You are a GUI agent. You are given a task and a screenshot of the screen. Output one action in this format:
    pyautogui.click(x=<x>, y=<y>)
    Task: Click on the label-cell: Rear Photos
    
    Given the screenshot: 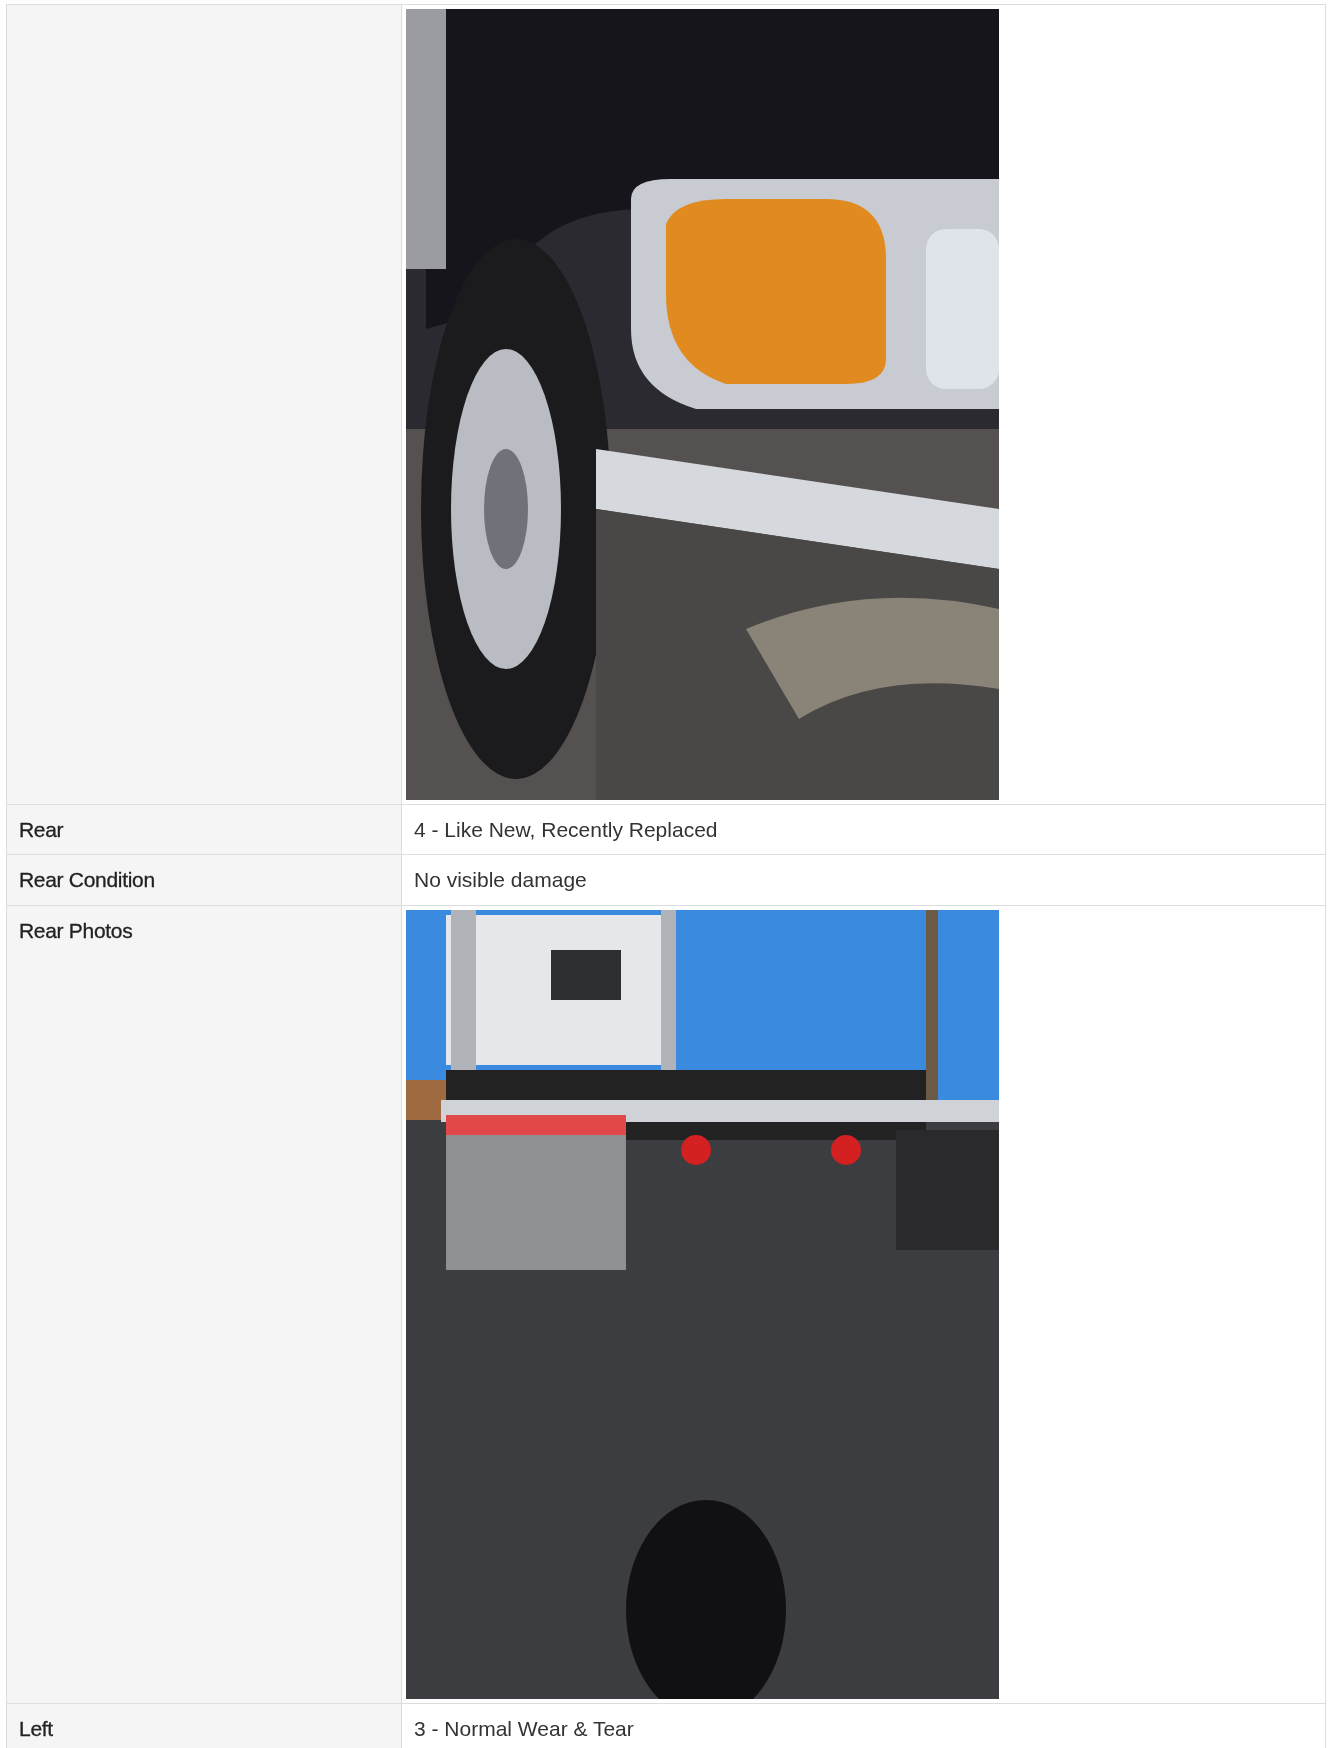 What is the action you would take?
    pyautogui.click(x=204, y=1304)
    